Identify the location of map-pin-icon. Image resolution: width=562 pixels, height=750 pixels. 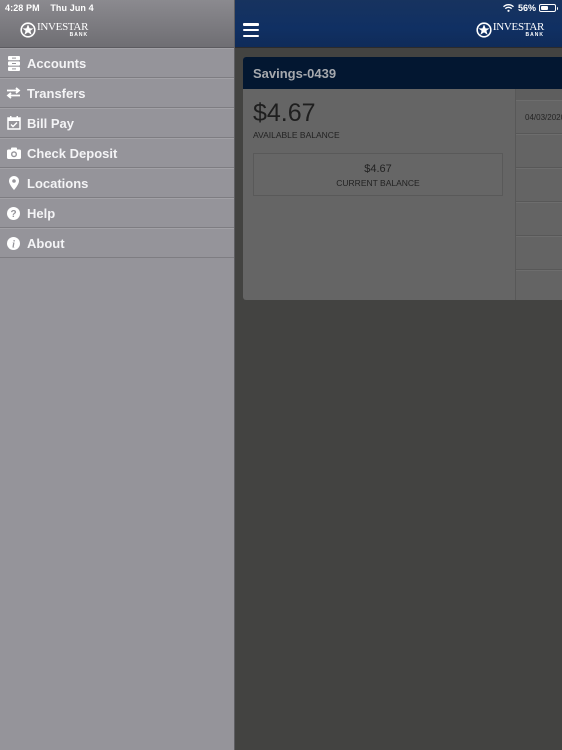
(13, 183).